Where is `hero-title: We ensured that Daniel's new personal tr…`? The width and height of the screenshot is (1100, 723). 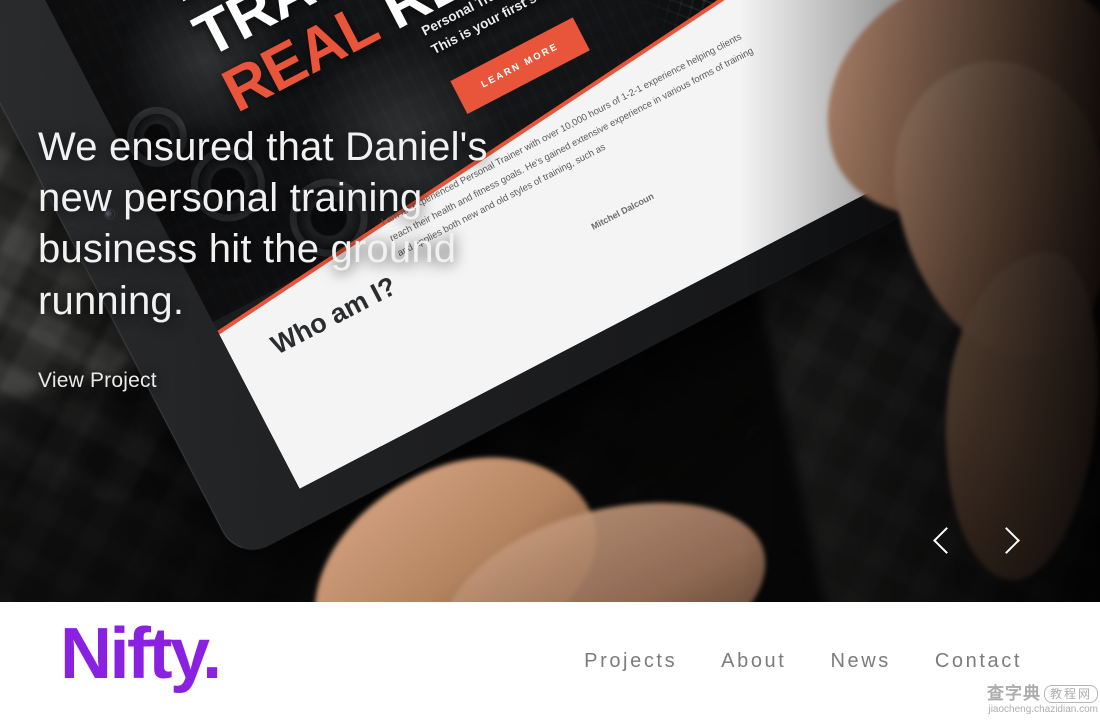
hero-title: We ensured that Daniel's new personal tr… is located at coordinates (263, 224).